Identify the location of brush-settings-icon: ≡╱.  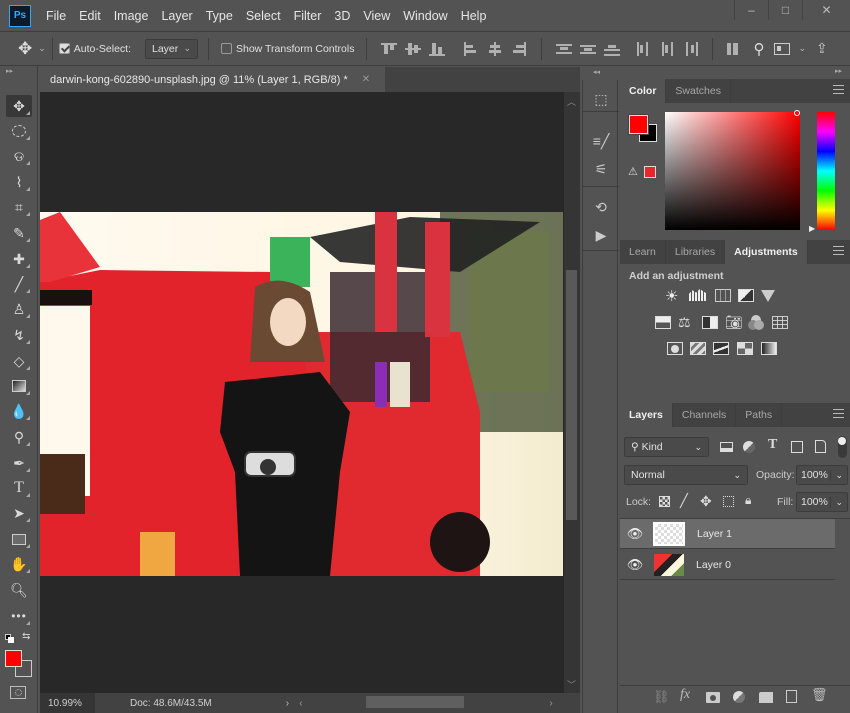
(601, 141).